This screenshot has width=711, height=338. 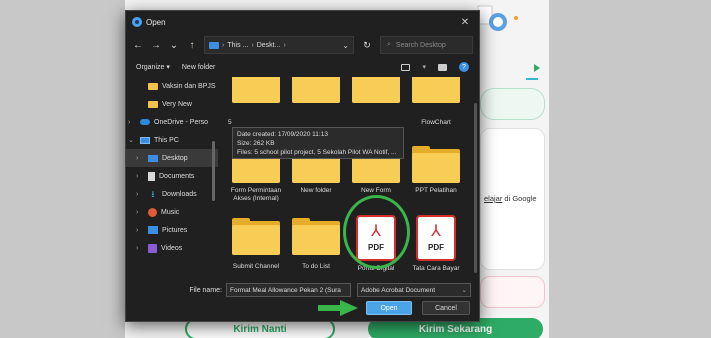 I want to click on recent-locations-chevron-icon: ⌄, so click(x=174, y=45).